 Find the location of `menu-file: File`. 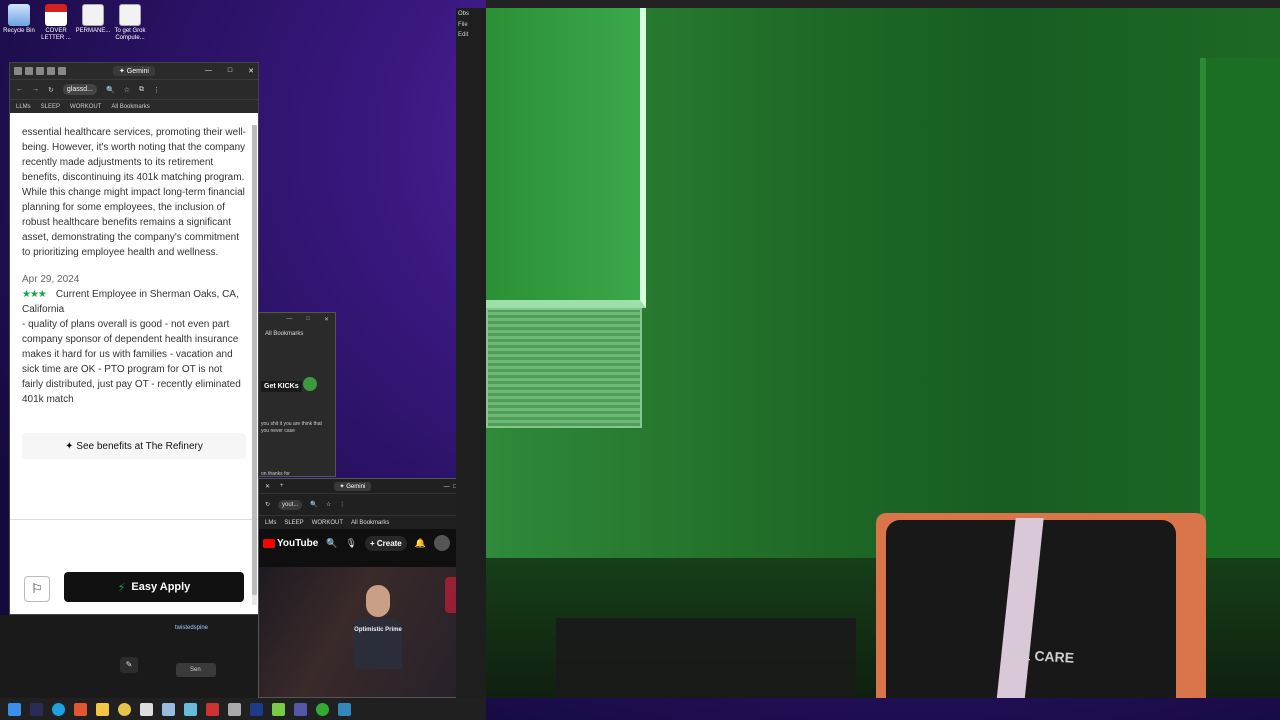

menu-file: File is located at coordinates (471, 25).